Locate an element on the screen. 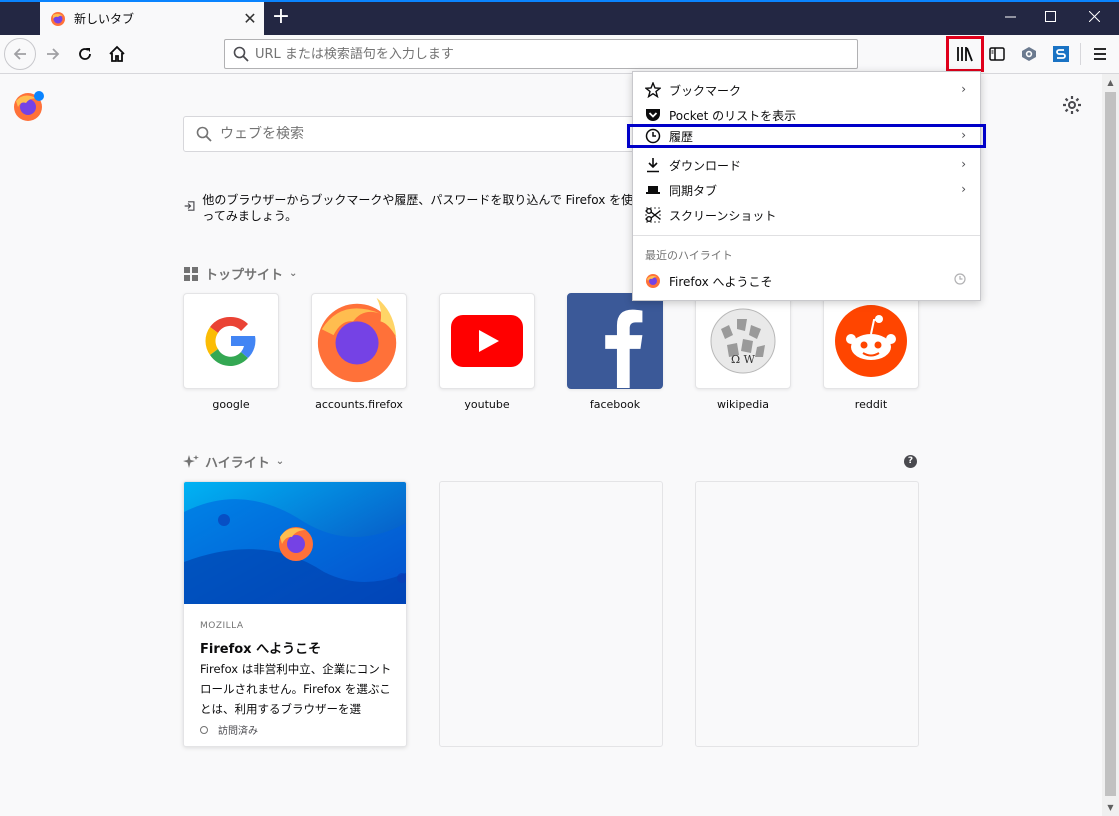  menu-item-label: Pocket のリストを表示 is located at coordinates (733, 115).